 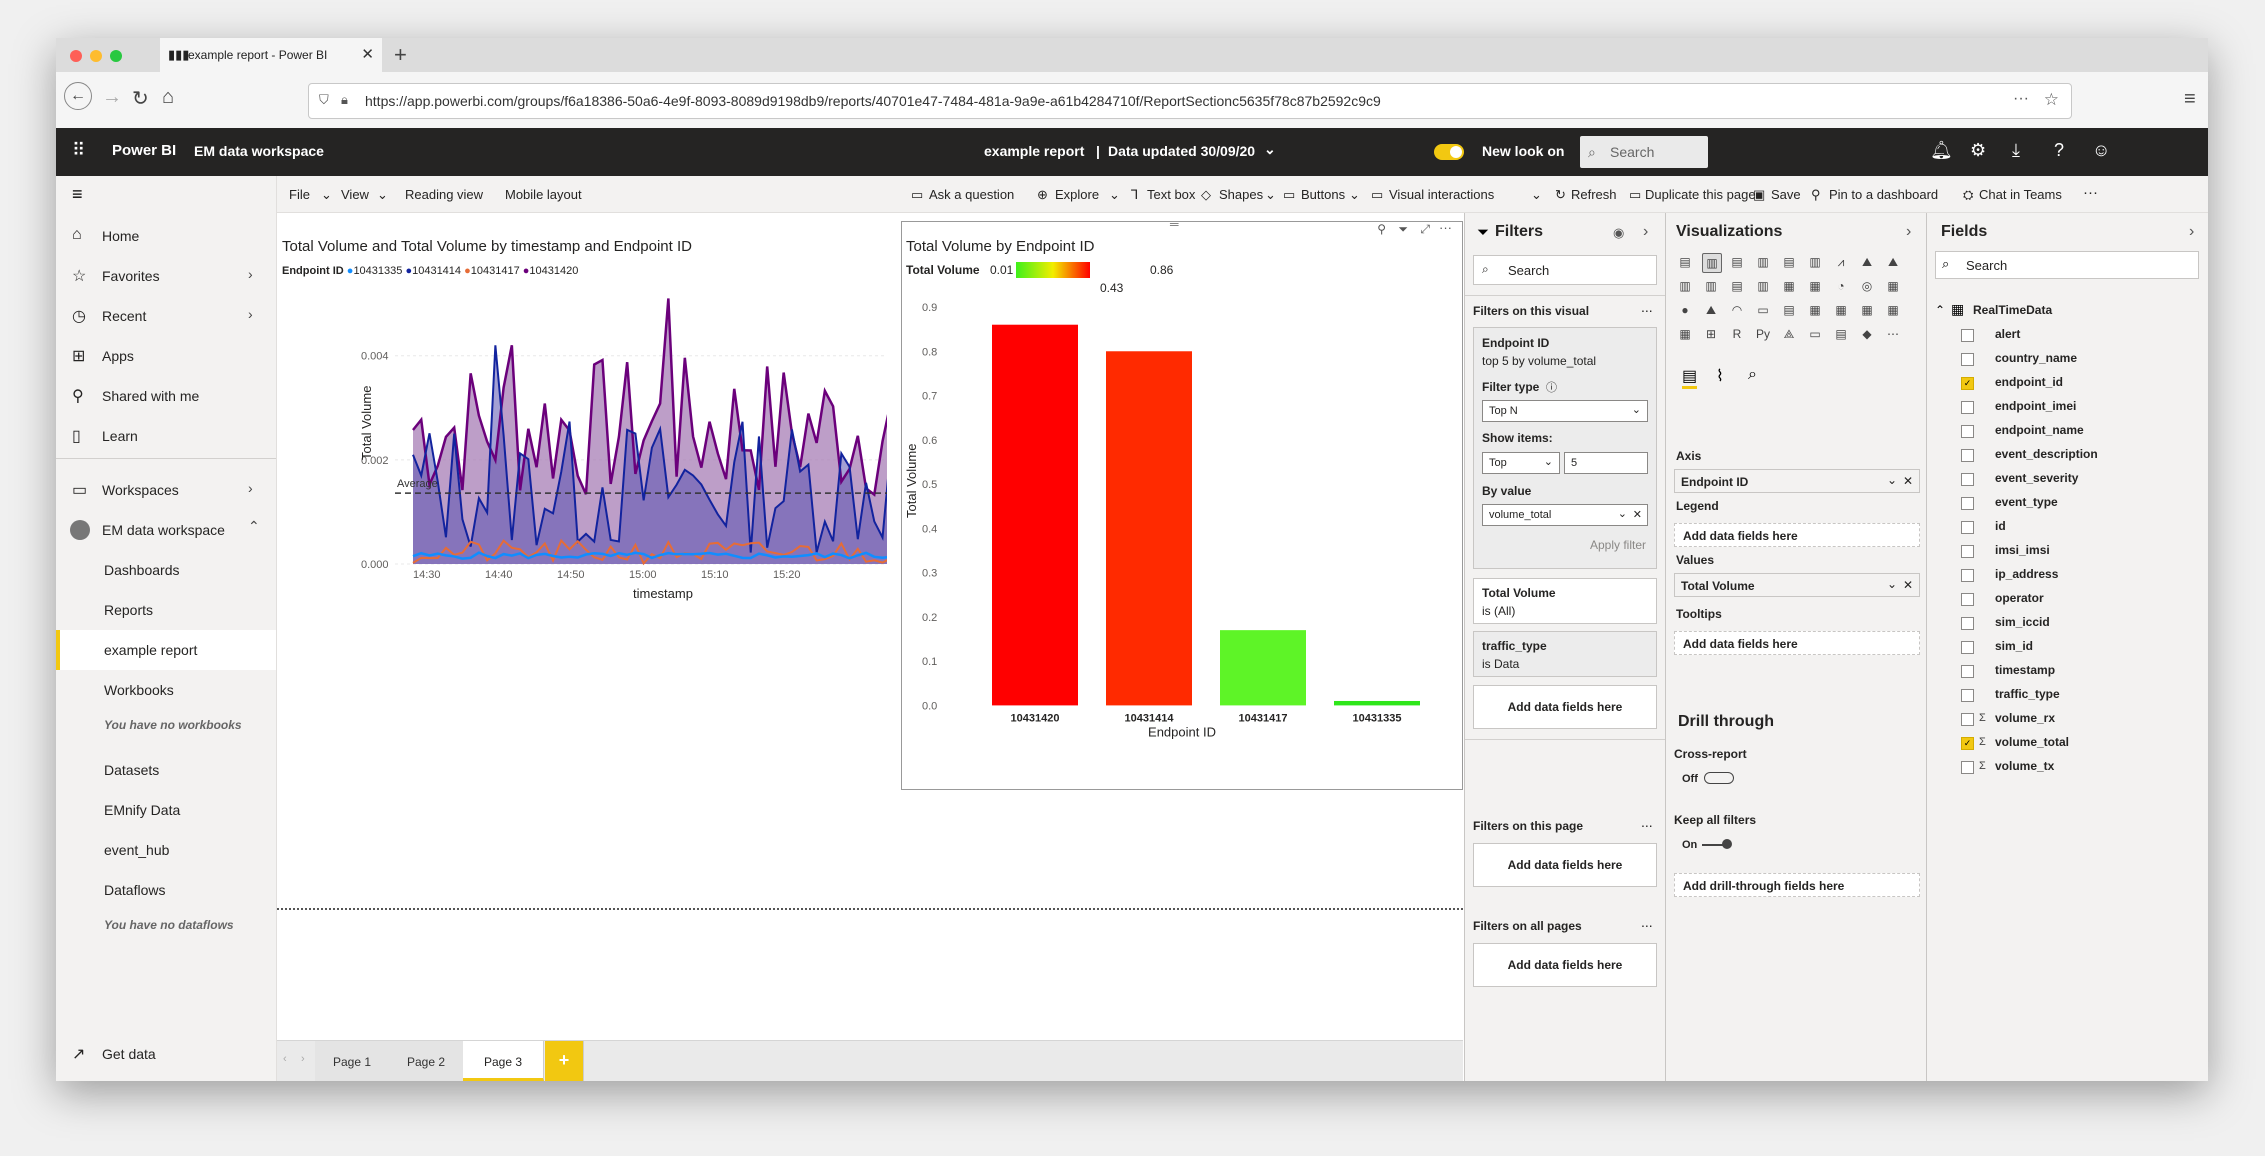 I want to click on analytics-magnifier-icon: ⌕, so click(x=1752, y=375).